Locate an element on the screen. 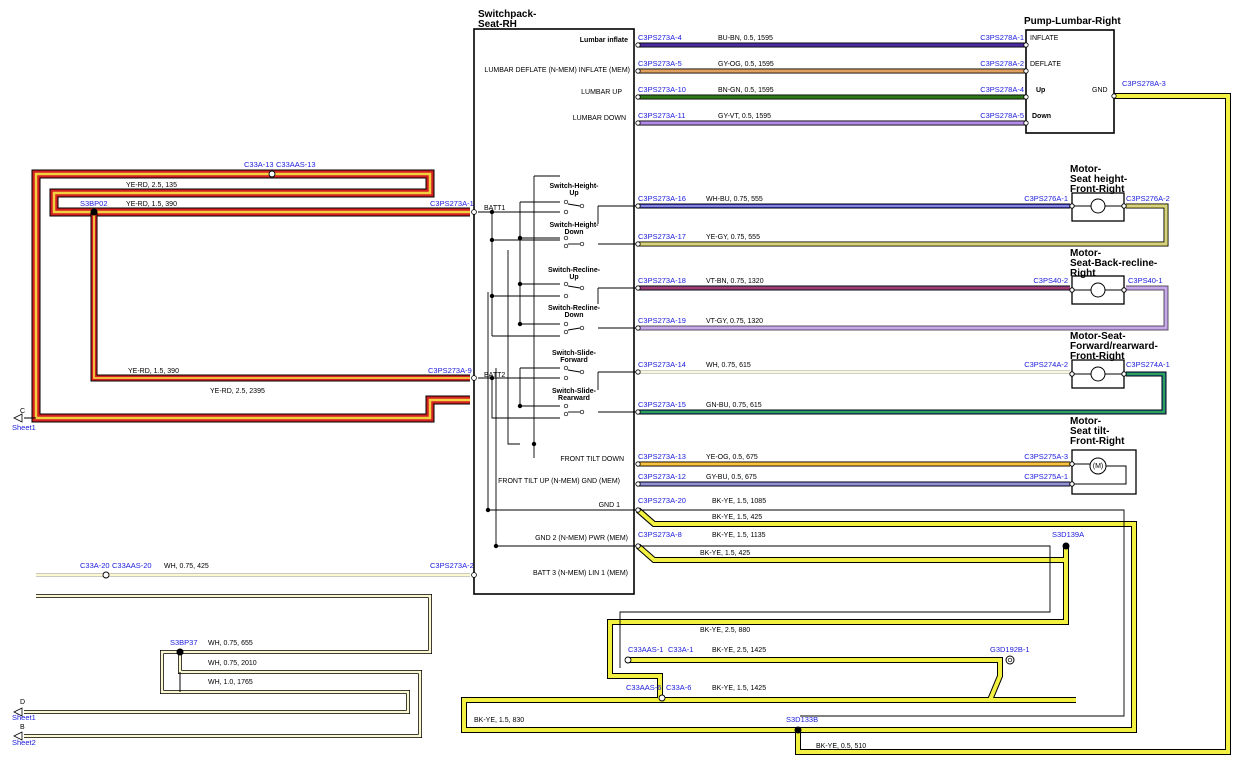 Image resolution: width=1240 pixels, height=767 pixels. switch-internal-wiring is located at coordinates (557, 361).